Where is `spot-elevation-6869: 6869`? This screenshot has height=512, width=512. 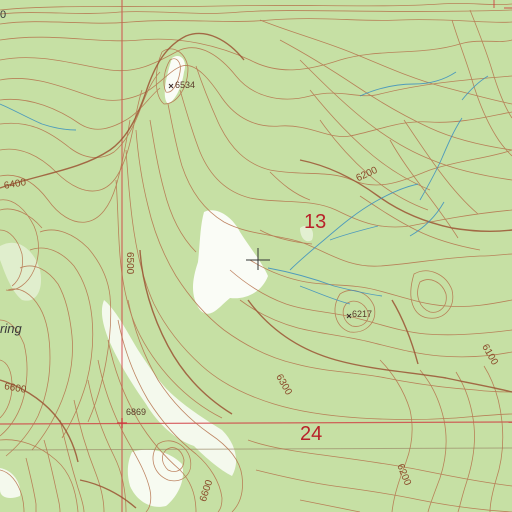 spot-elevation-6869: 6869 is located at coordinates (136, 412).